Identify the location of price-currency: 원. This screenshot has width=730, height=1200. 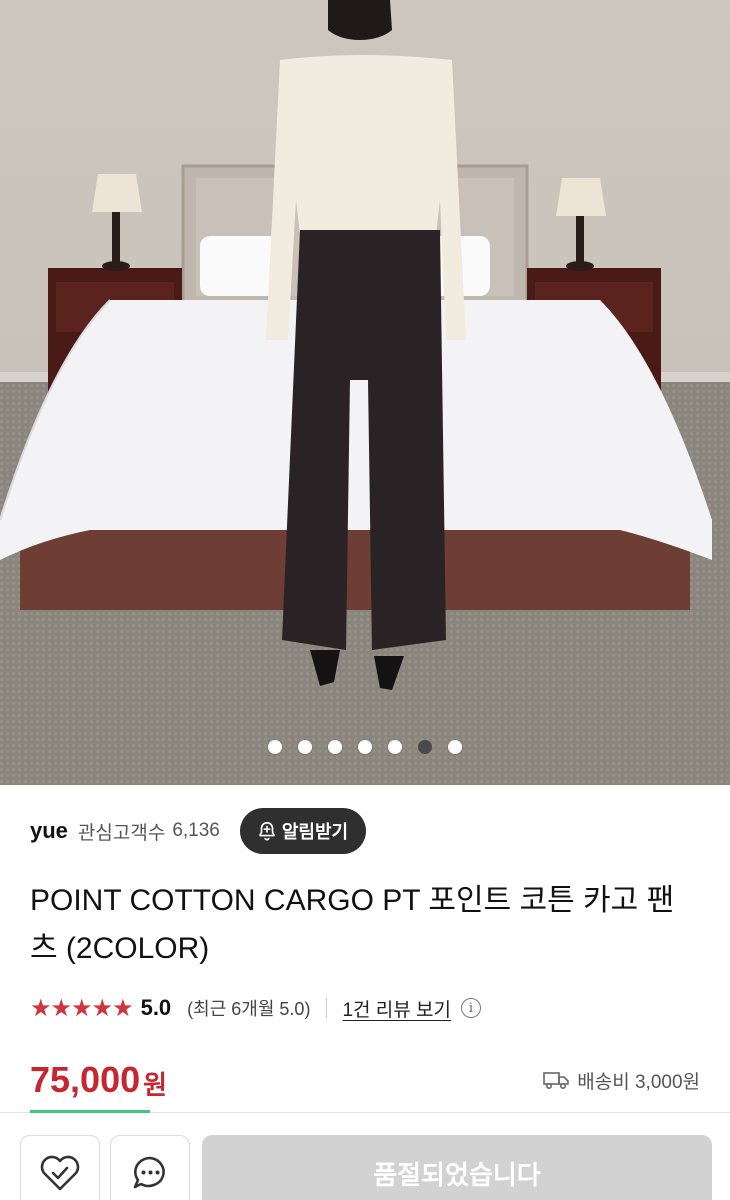
(155, 1084).